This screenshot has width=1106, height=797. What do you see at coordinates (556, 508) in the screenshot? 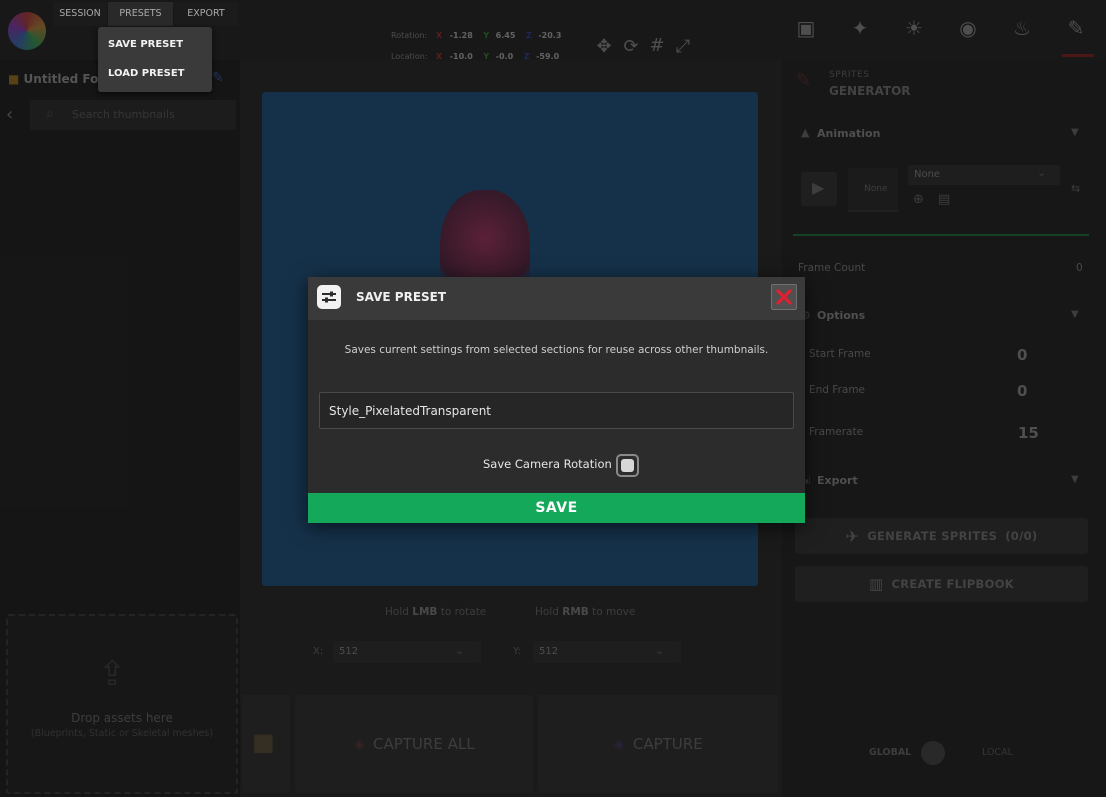
I see `save-button: SAVE` at bounding box center [556, 508].